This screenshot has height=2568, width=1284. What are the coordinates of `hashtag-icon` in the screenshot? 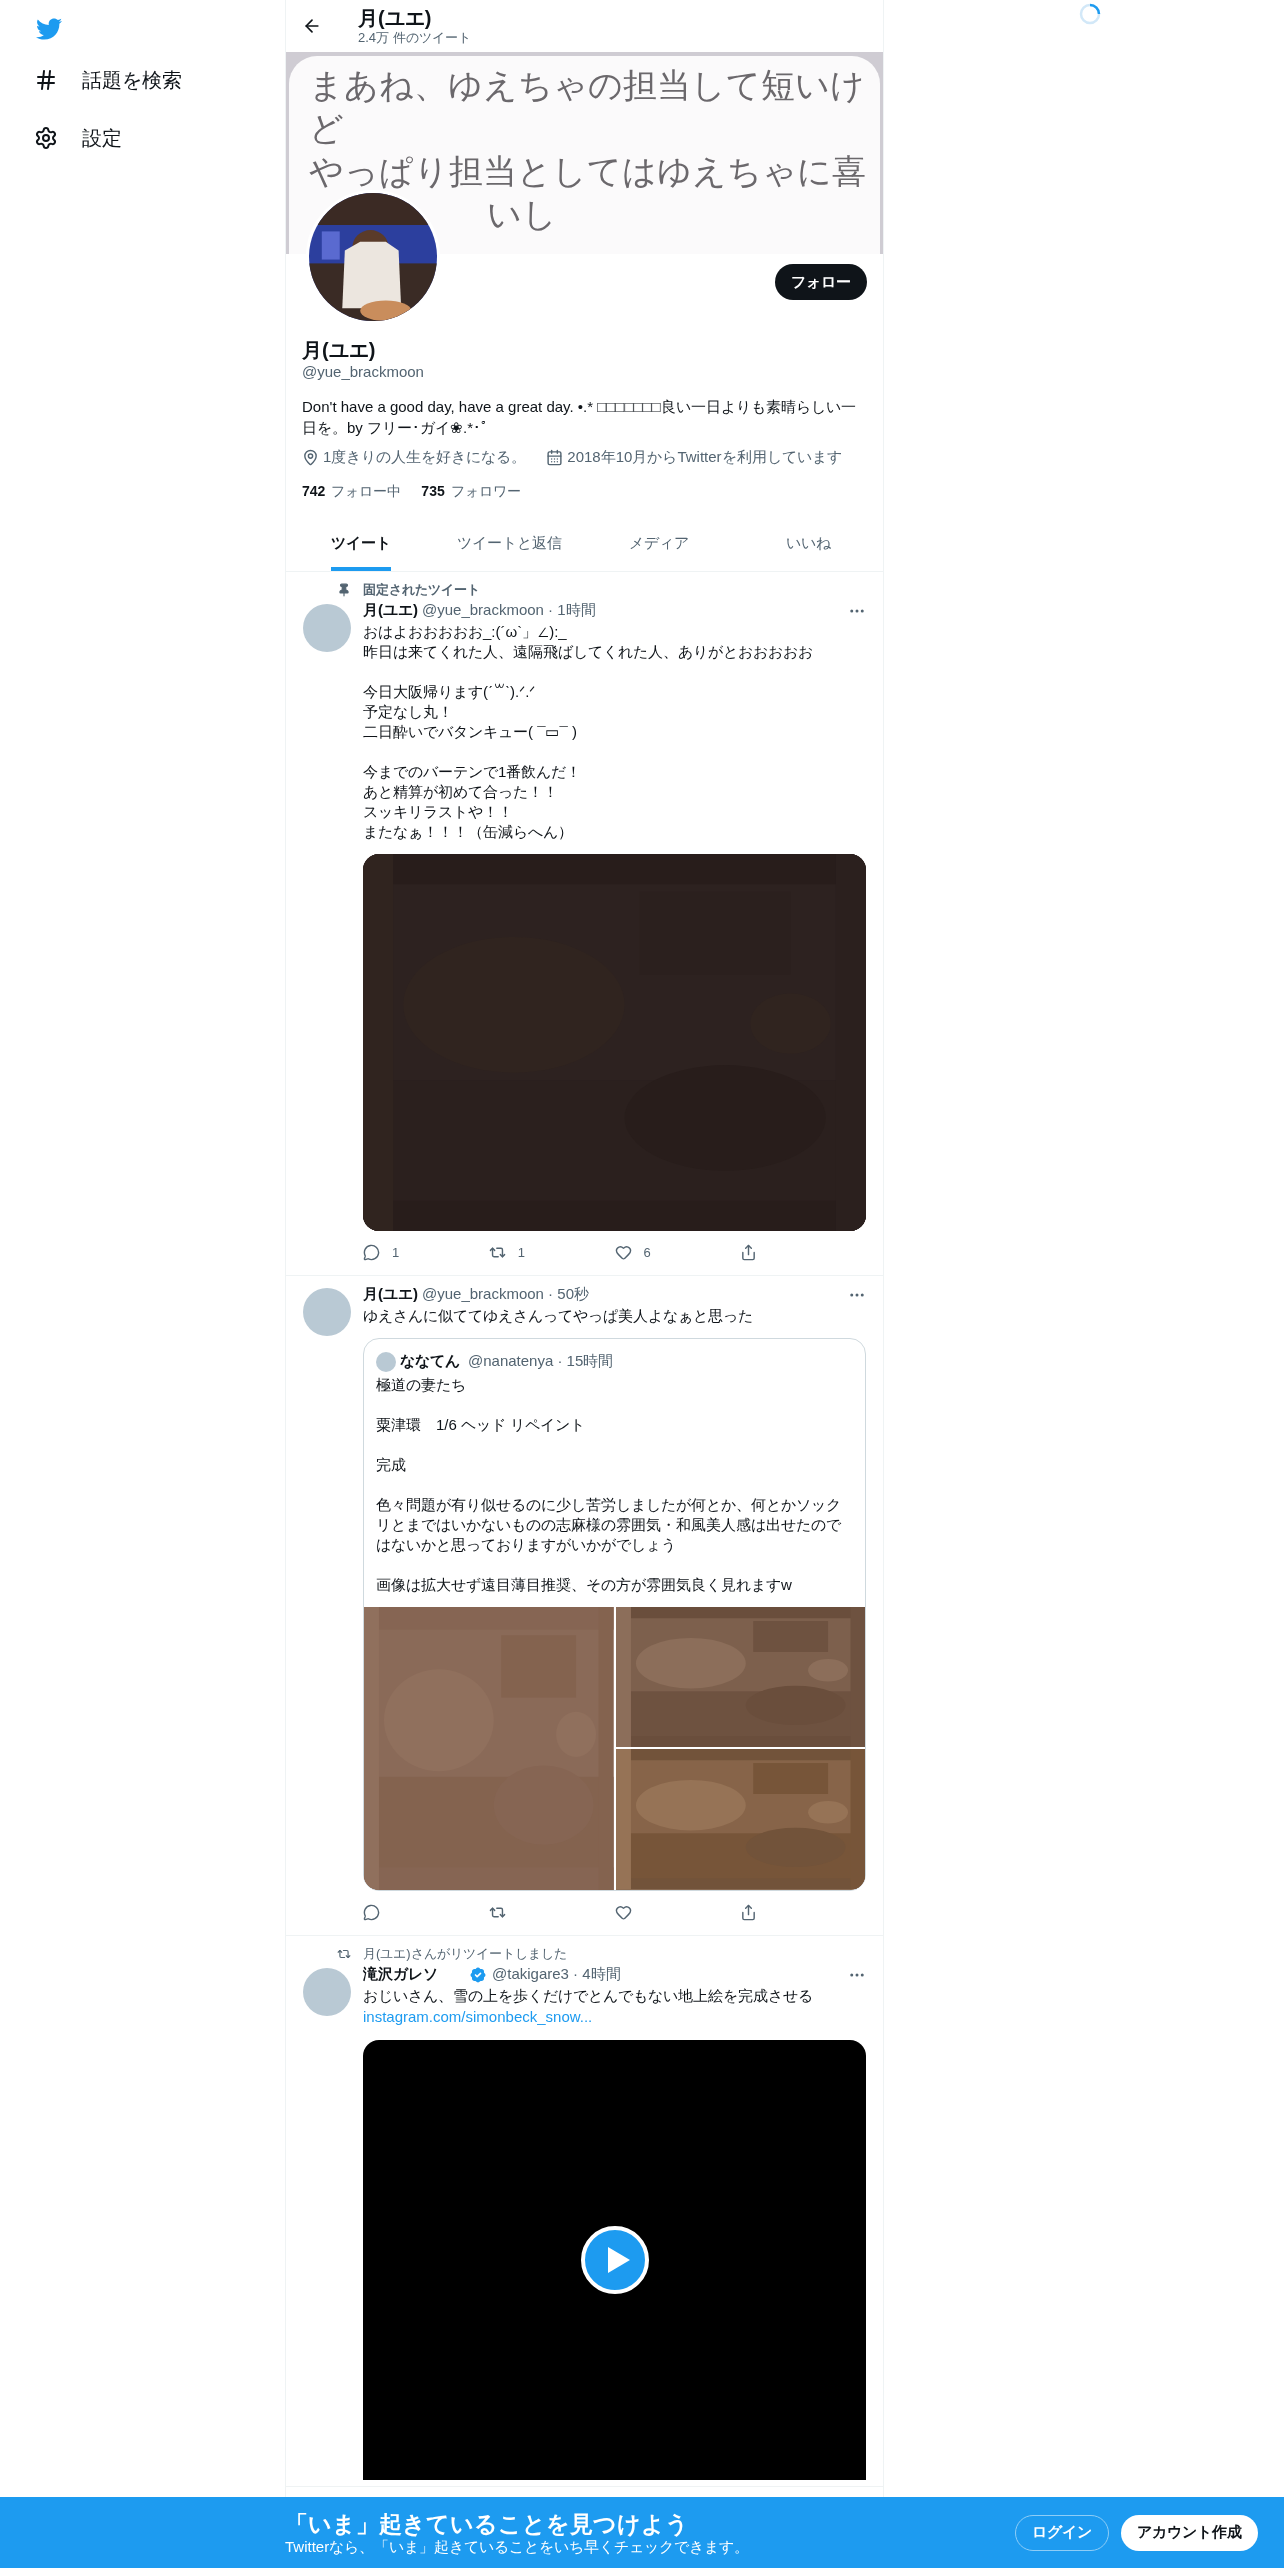 It's located at (46, 80).